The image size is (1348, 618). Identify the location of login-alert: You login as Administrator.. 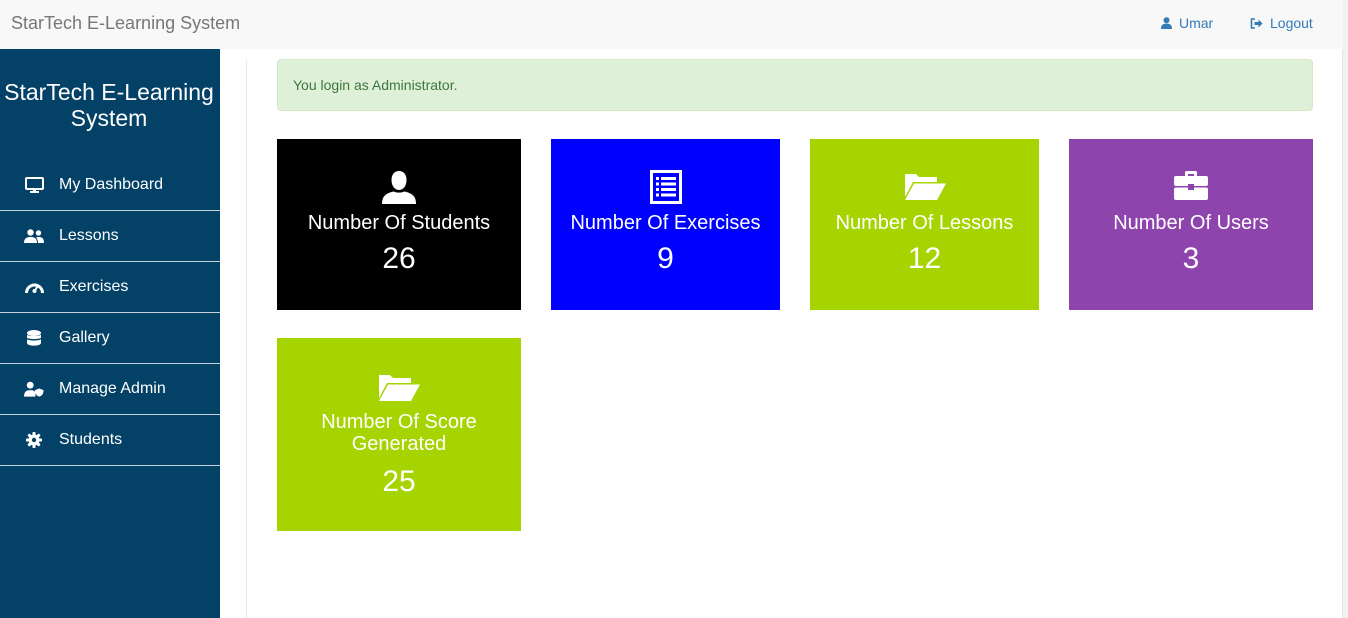
(795, 85).